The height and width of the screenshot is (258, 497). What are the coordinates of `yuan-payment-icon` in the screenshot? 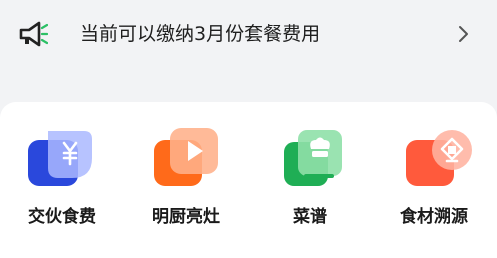 It's located at (60, 158).